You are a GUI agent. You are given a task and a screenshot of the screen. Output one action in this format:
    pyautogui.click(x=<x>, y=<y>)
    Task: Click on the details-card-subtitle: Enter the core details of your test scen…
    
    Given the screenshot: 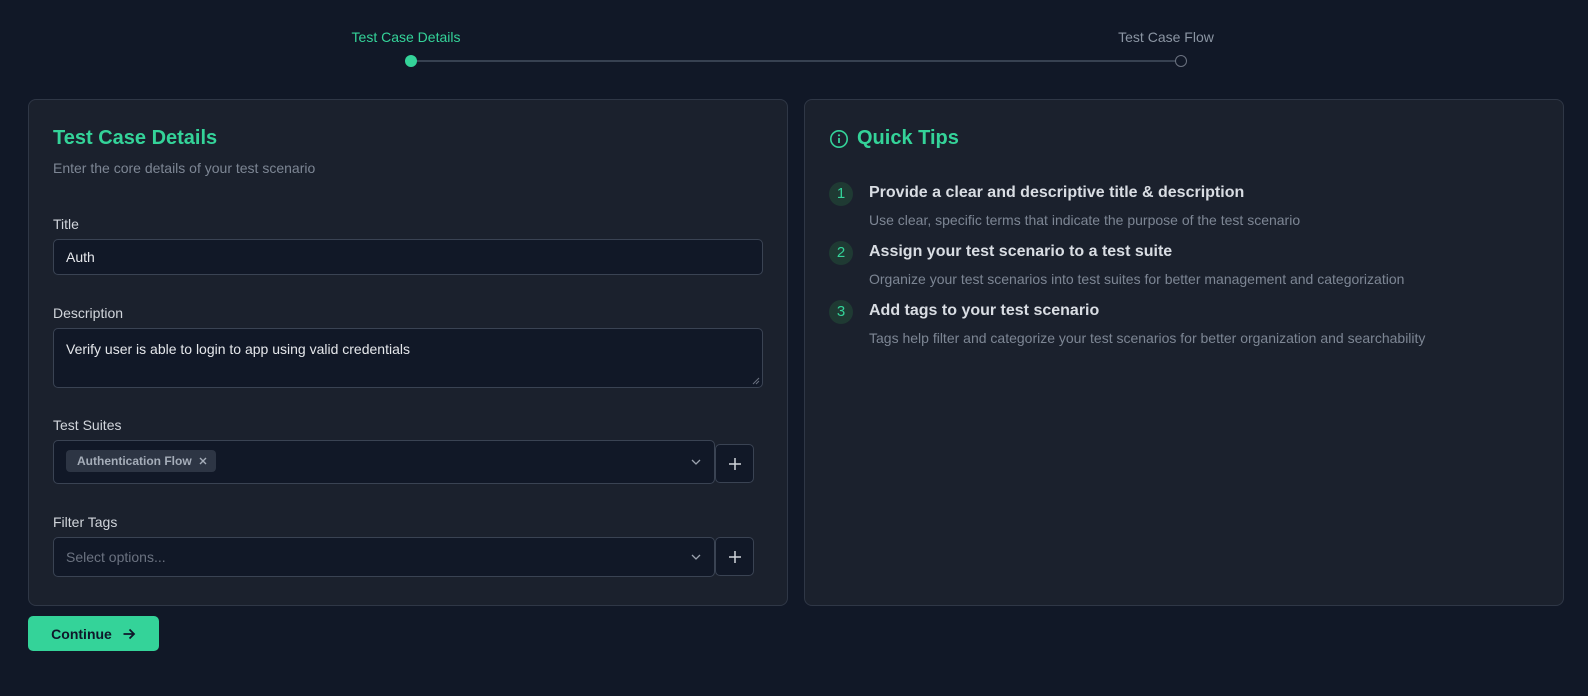 What is the action you would take?
    pyautogui.click(x=184, y=168)
    